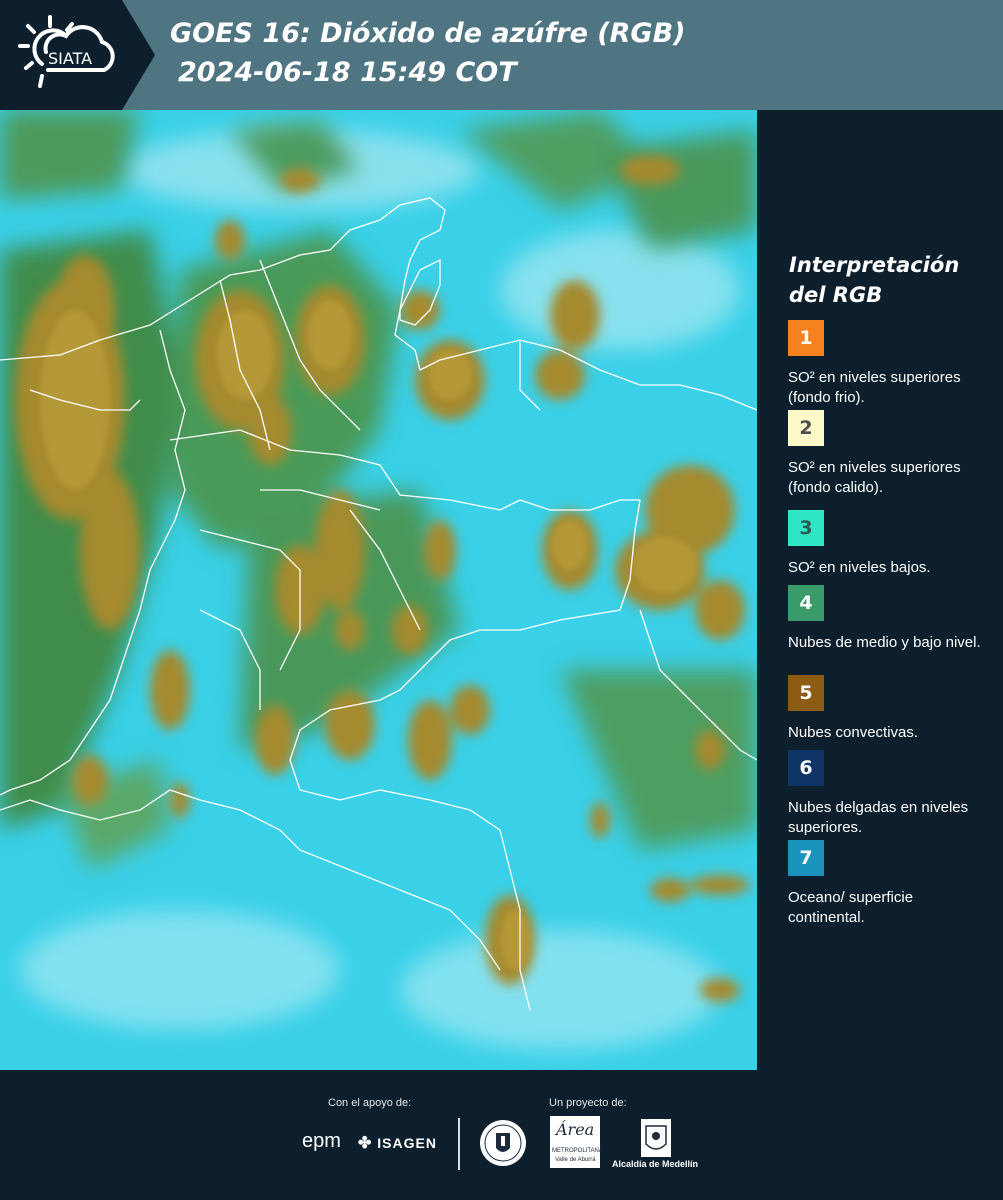  Describe the element at coordinates (889, 280) in the screenshot. I see `legend-title: Interpretación del RGB` at that location.